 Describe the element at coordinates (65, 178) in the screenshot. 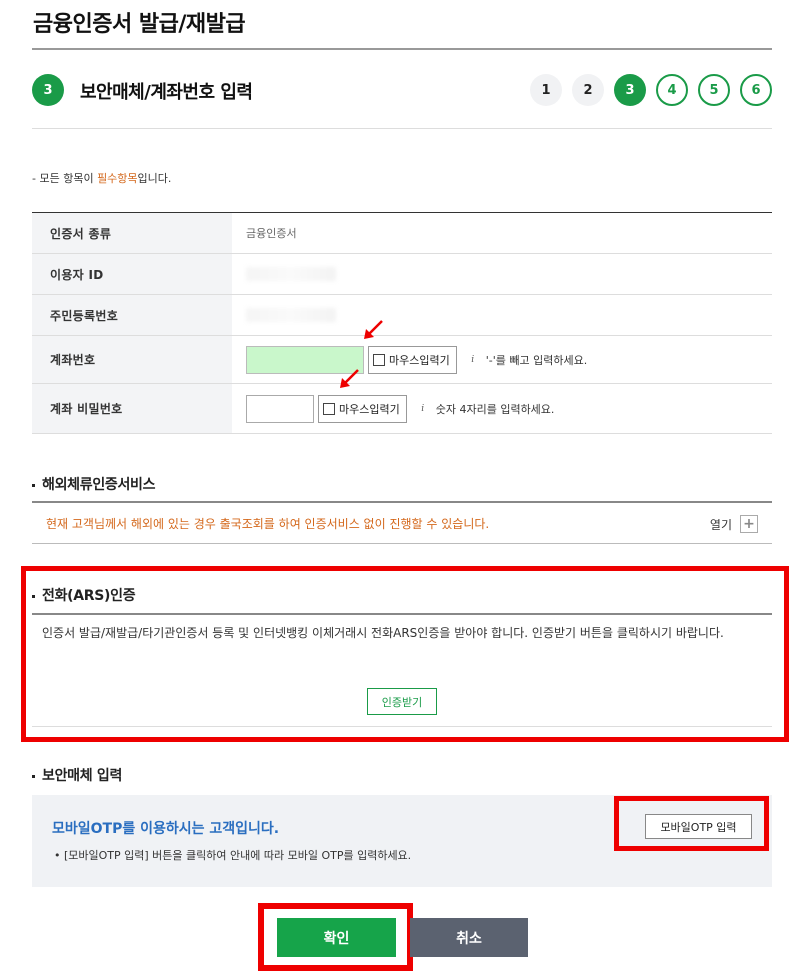

I see `notice-prefix: - 모든 항목이` at that location.